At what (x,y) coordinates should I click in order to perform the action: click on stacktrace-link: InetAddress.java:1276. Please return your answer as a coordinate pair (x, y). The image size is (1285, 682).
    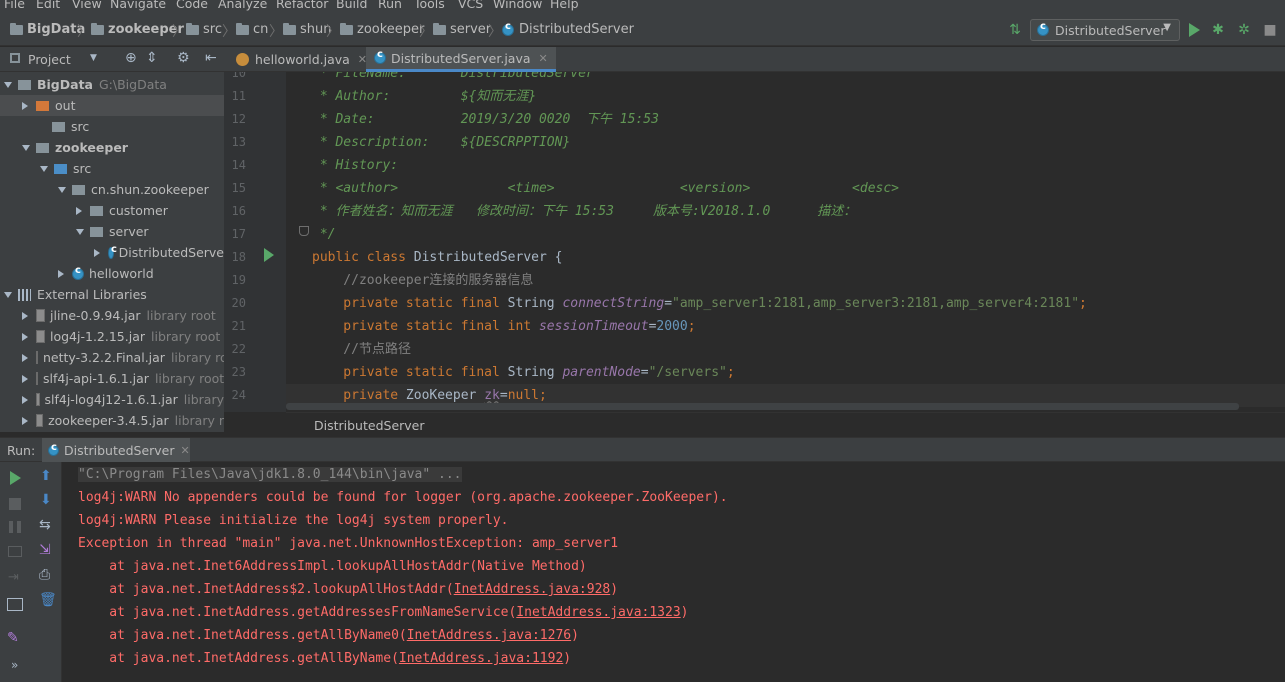
    Looking at the image, I should click on (489, 635).